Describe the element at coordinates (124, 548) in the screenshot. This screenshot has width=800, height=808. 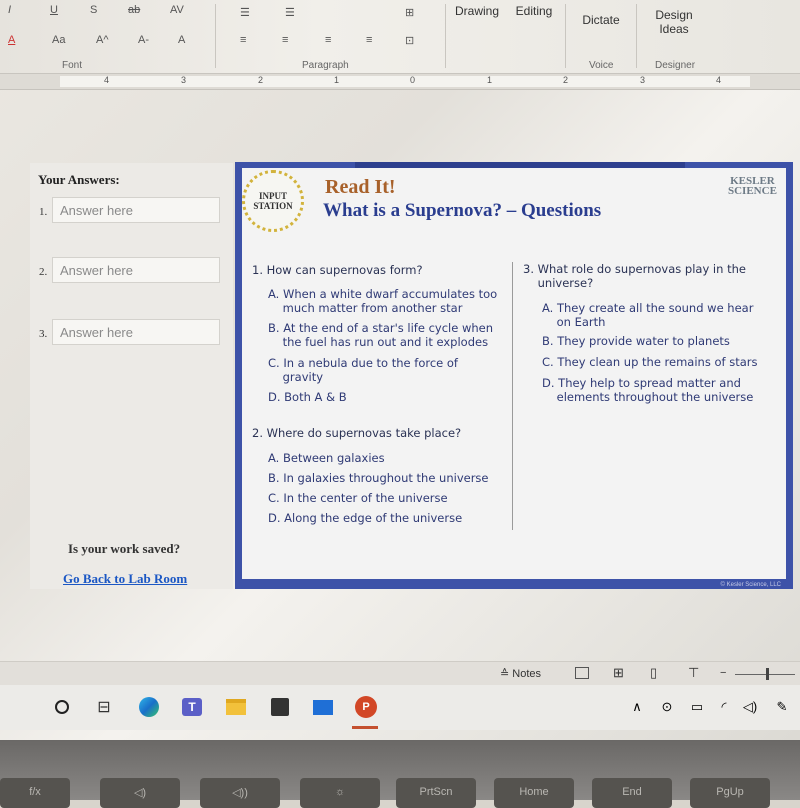
I see `saved-question: Is your work saved?` at that location.